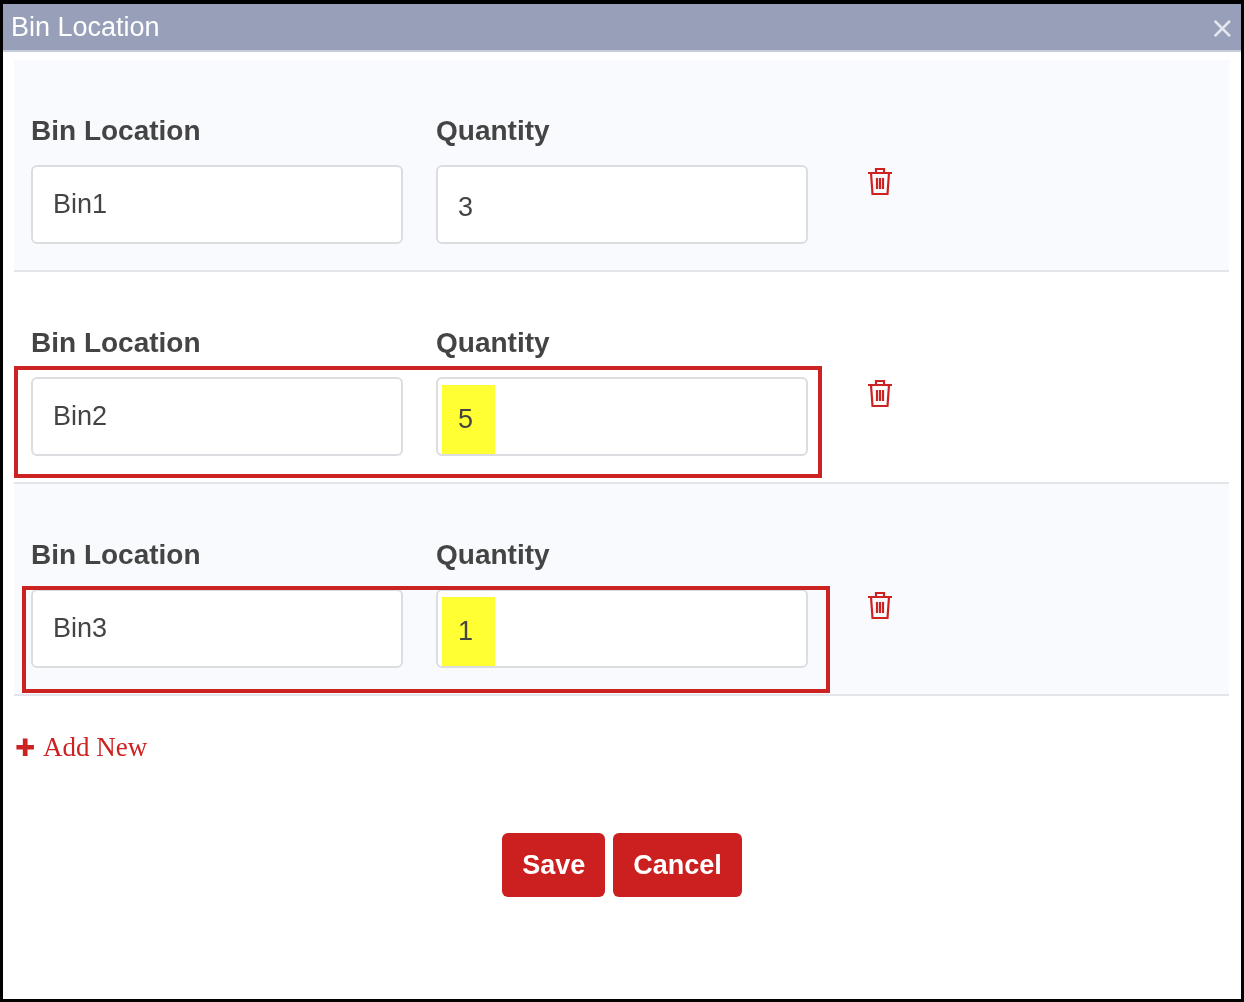 This screenshot has width=1244, height=1002. Describe the element at coordinates (622, 416) in the screenshot. I see `quantity-field: 5` at that location.